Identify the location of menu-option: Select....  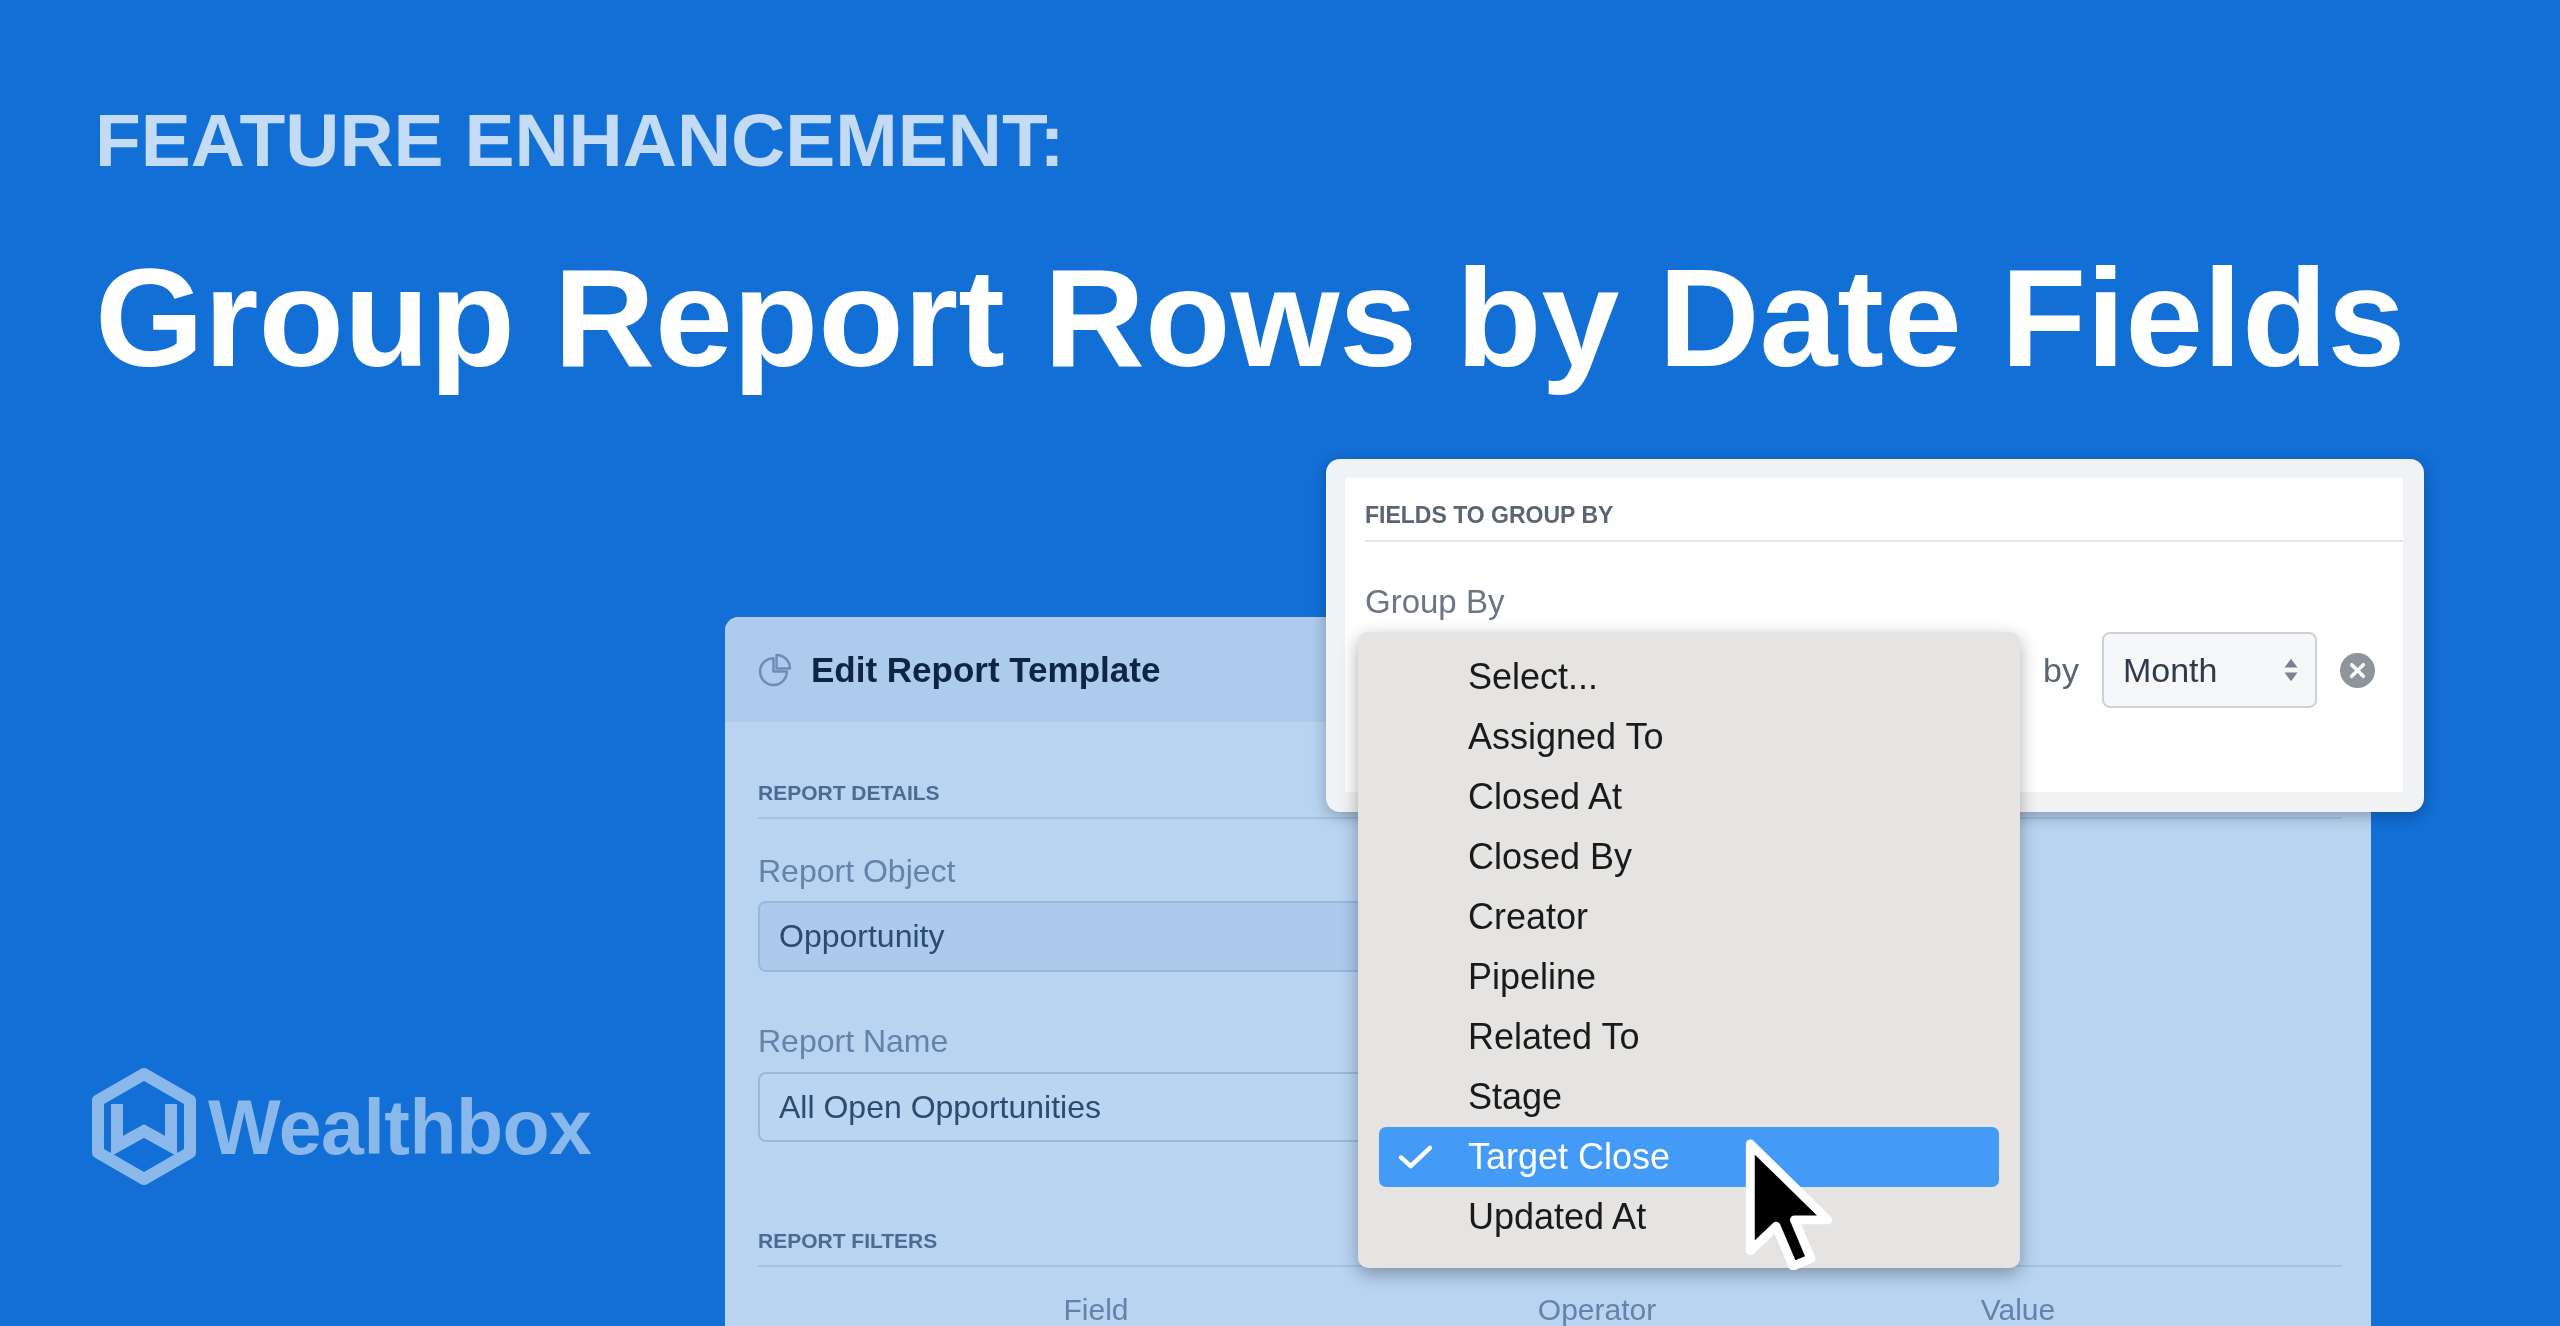
(1689, 677).